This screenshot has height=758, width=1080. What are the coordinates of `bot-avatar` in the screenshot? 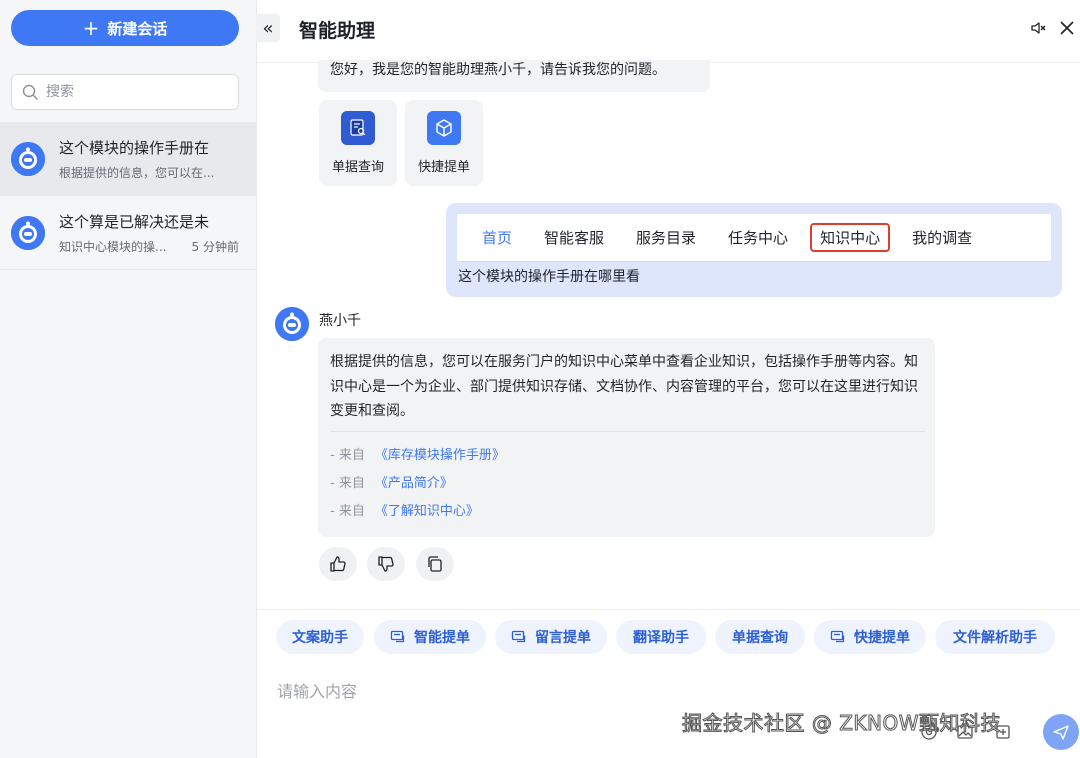 It's located at (292, 324).